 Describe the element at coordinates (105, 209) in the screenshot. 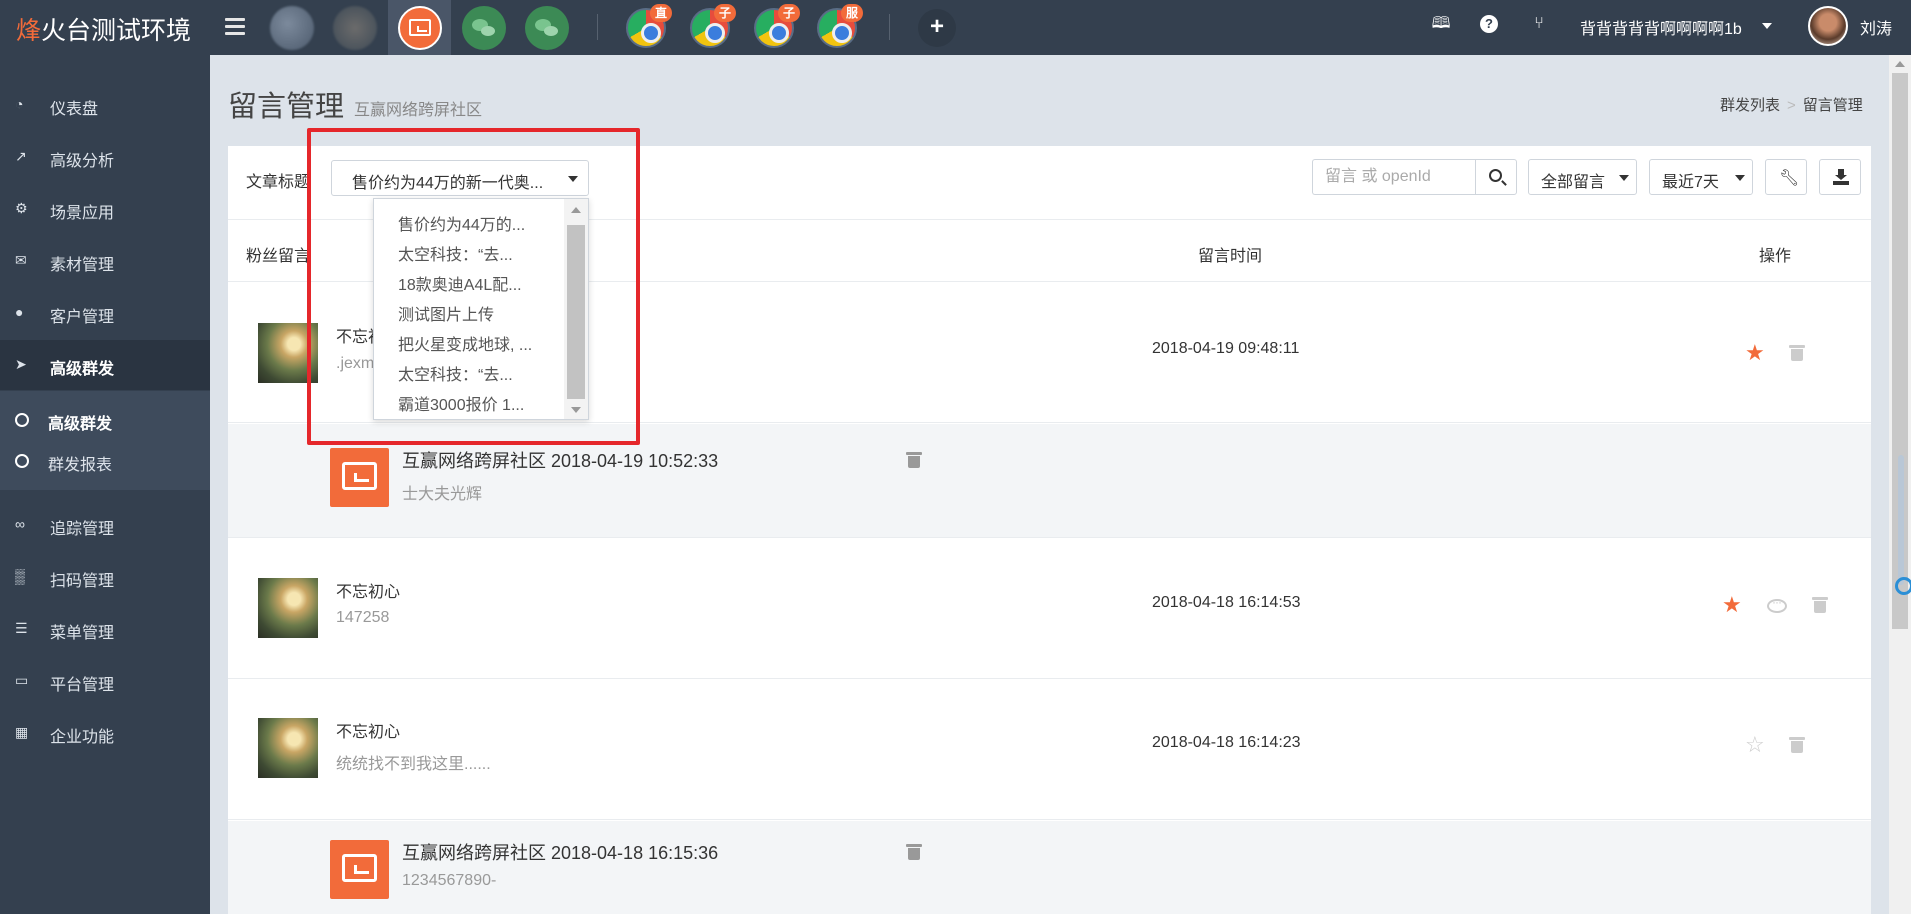

I see `sidebar-item: ⚙ 场景应用` at that location.